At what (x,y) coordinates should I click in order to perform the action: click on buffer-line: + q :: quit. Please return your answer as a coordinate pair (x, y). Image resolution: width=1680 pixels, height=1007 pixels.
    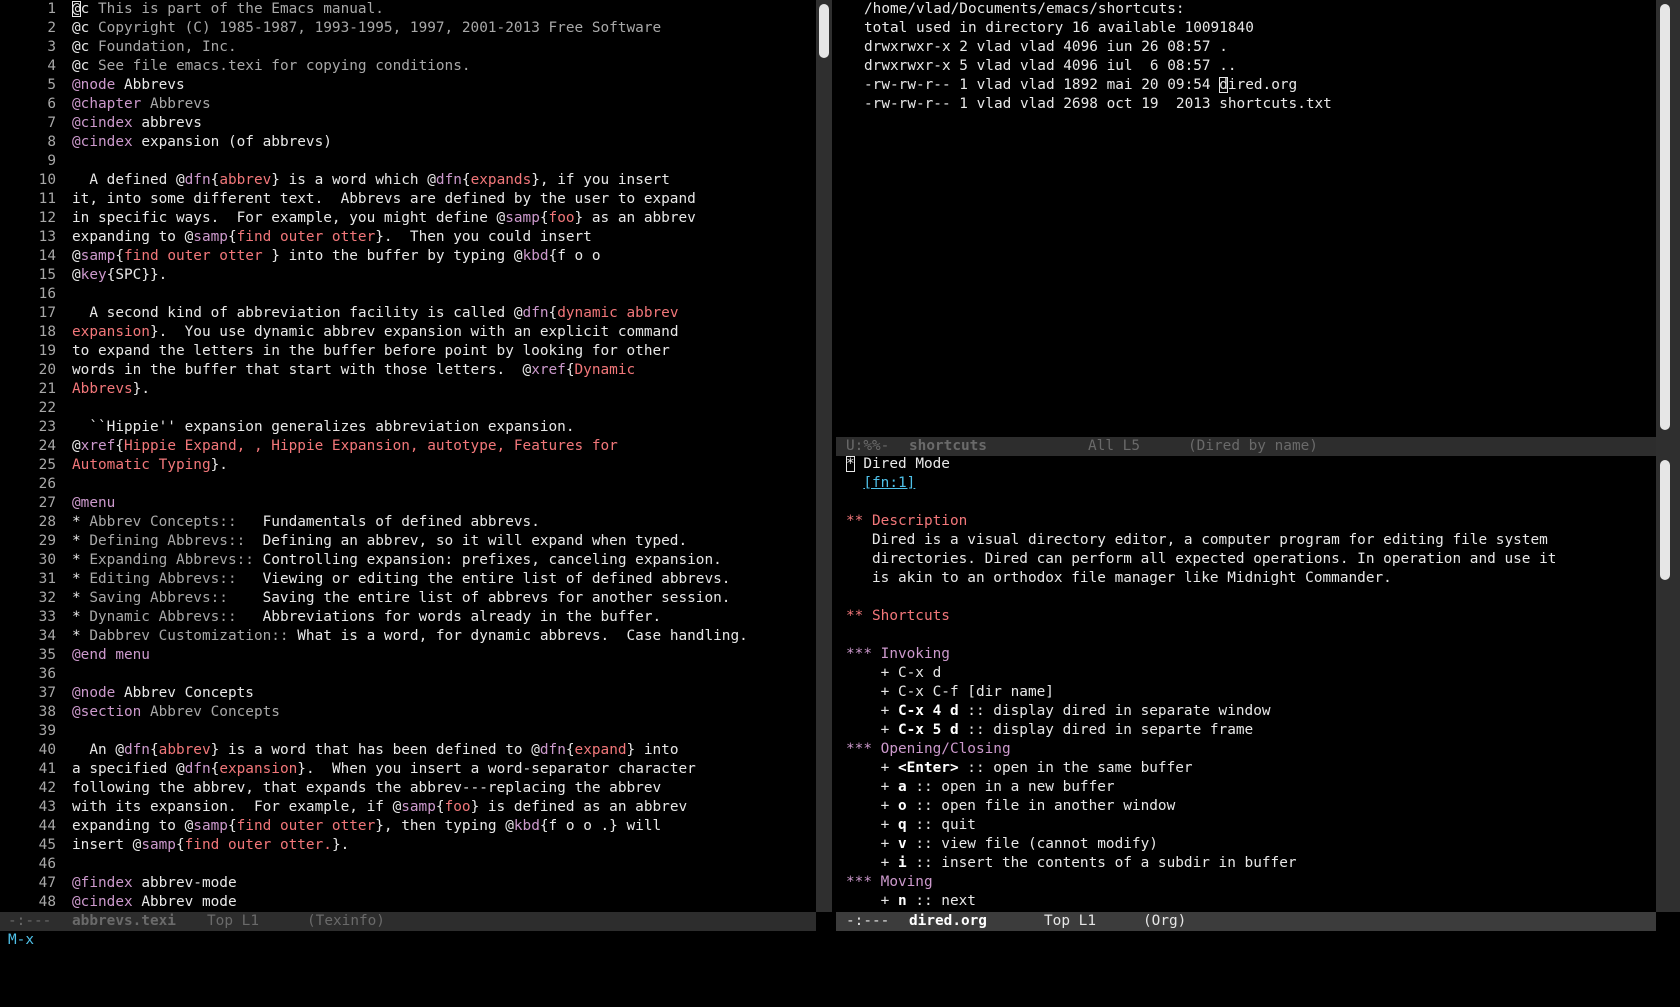
    Looking at the image, I should click on (1201, 825).